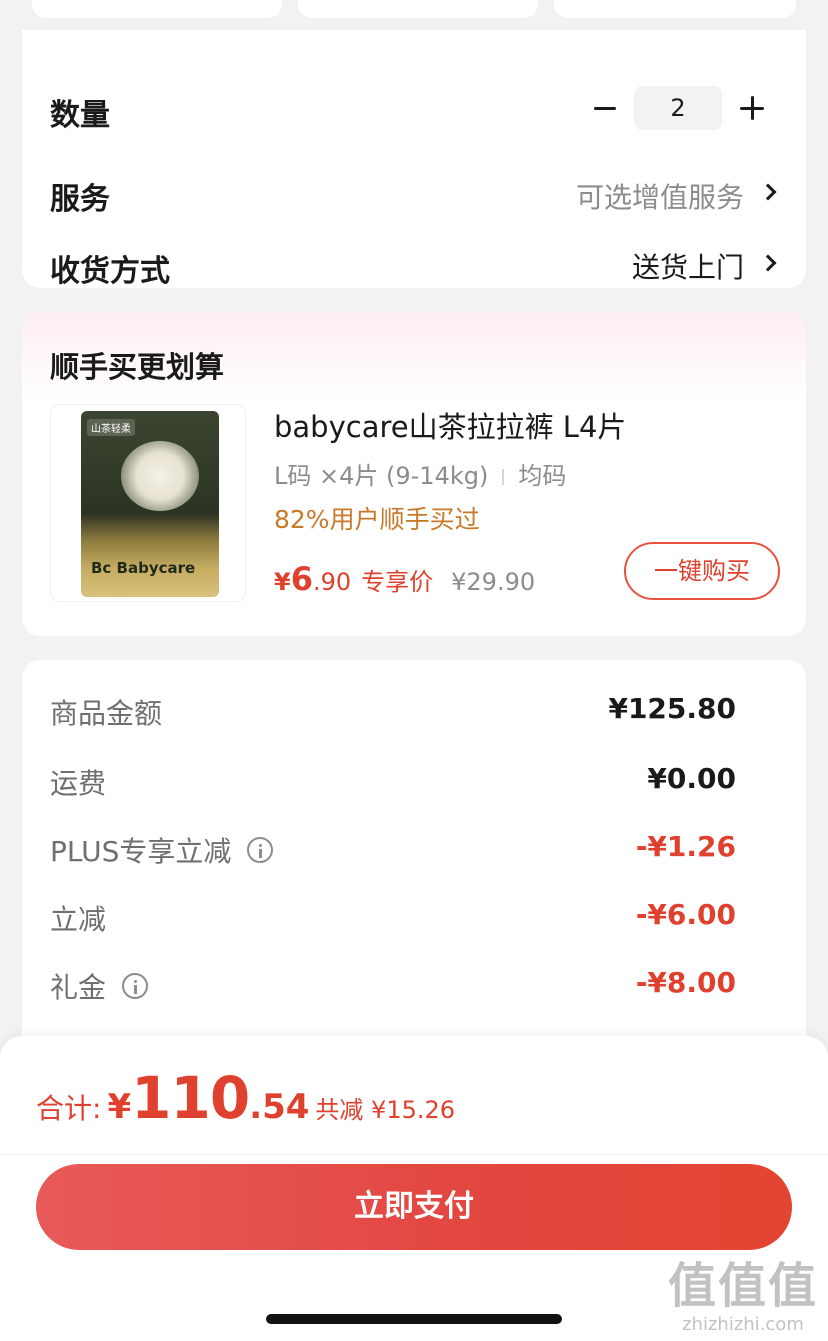 This screenshot has width=828, height=1341. Describe the element at coordinates (332, 582) in the screenshot. I see `price-decimal: .90` at that location.